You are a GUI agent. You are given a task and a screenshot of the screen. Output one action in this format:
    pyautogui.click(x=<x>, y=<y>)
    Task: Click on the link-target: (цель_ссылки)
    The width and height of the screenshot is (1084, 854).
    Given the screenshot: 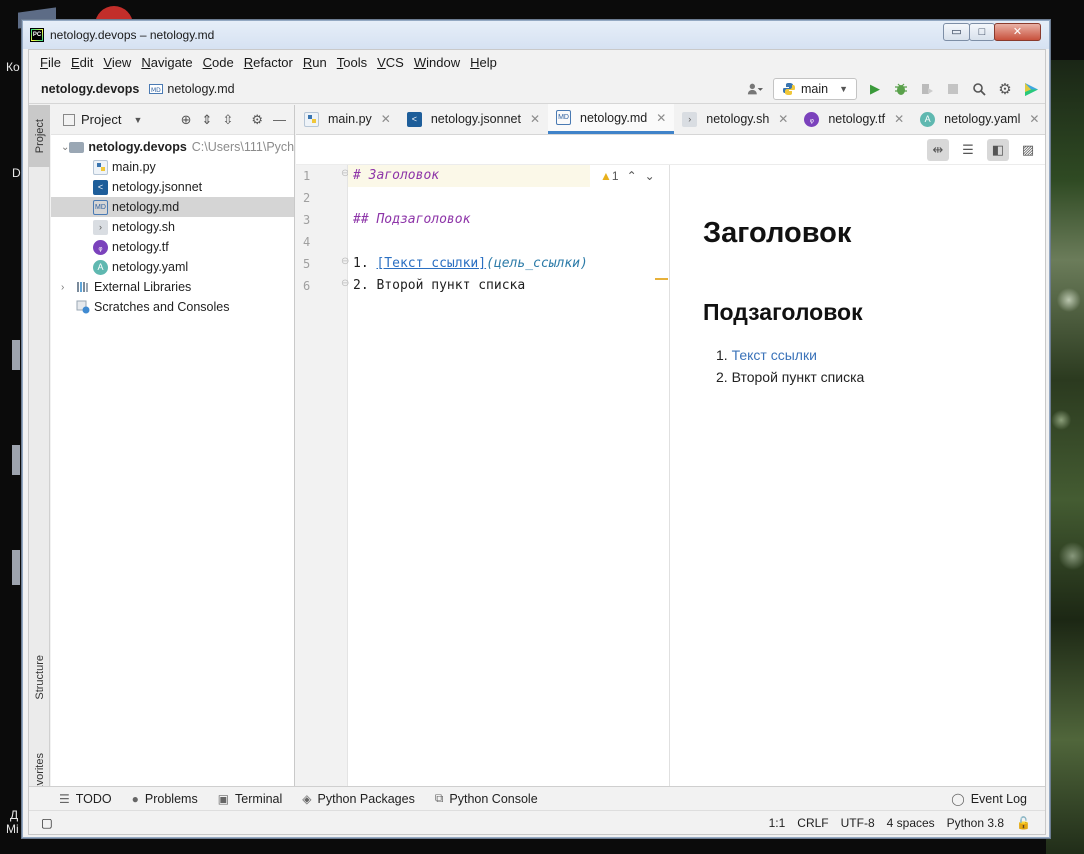 What is the action you would take?
    pyautogui.click(x=537, y=263)
    